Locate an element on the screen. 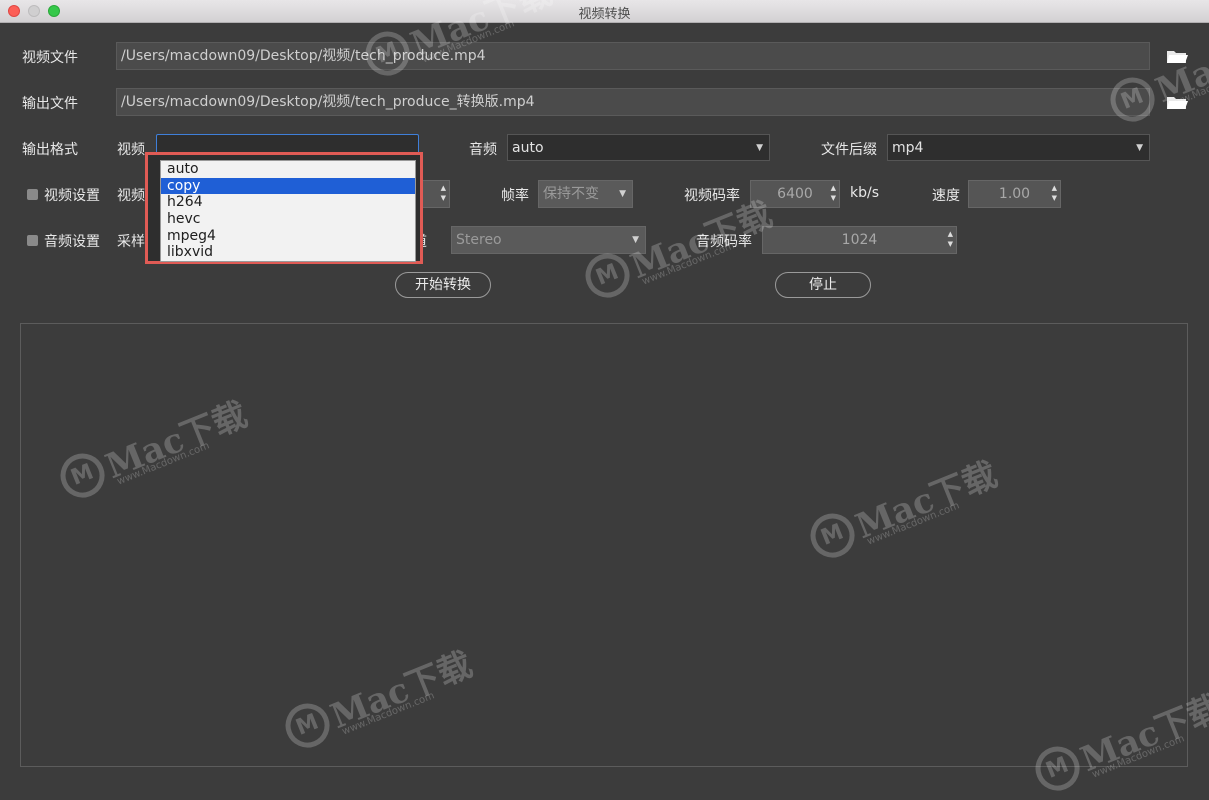 This screenshot has width=1209, height=800. watermark: MMac下载 www.Macdown.com is located at coordinates (1156, 71).